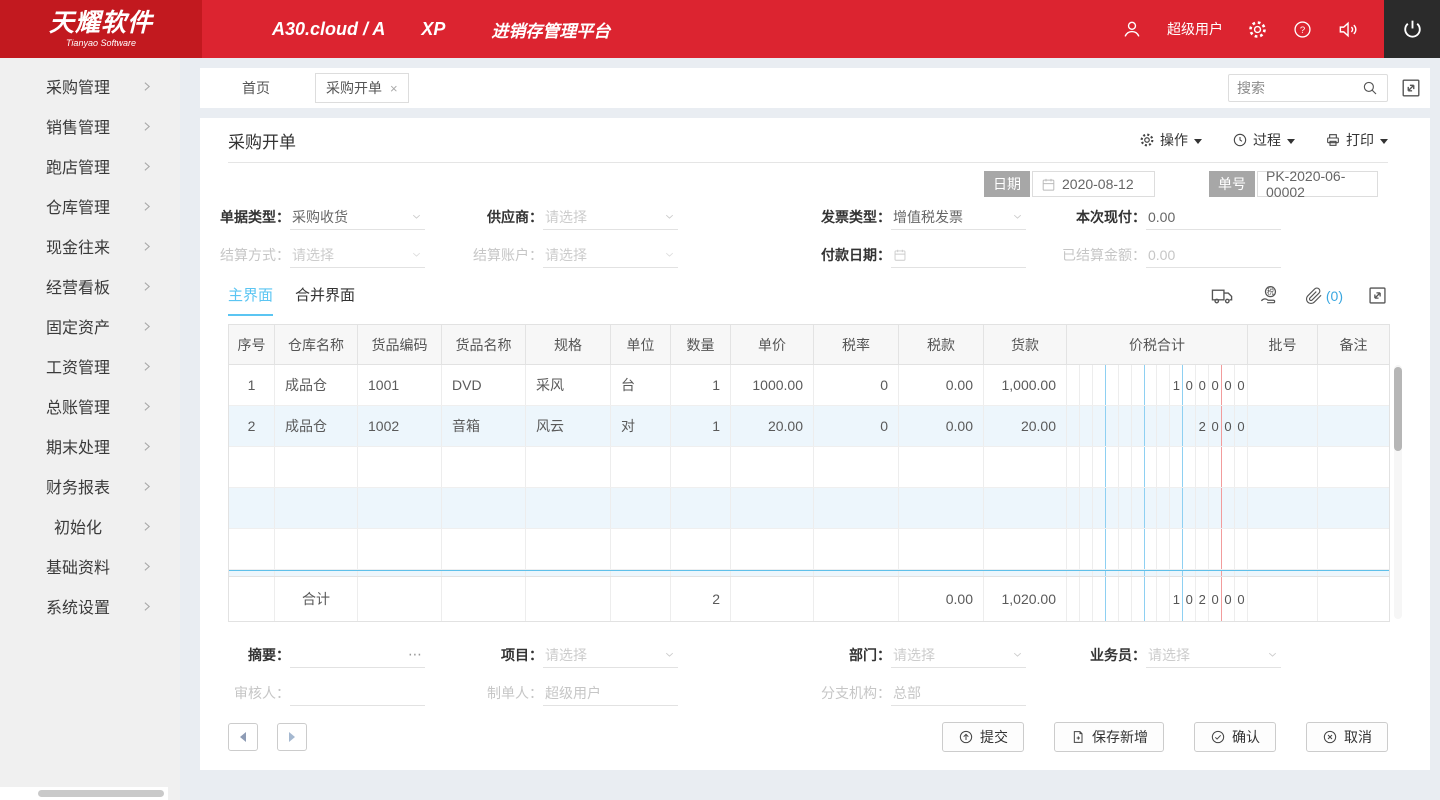  I want to click on cell: 20.00, so click(772, 426).